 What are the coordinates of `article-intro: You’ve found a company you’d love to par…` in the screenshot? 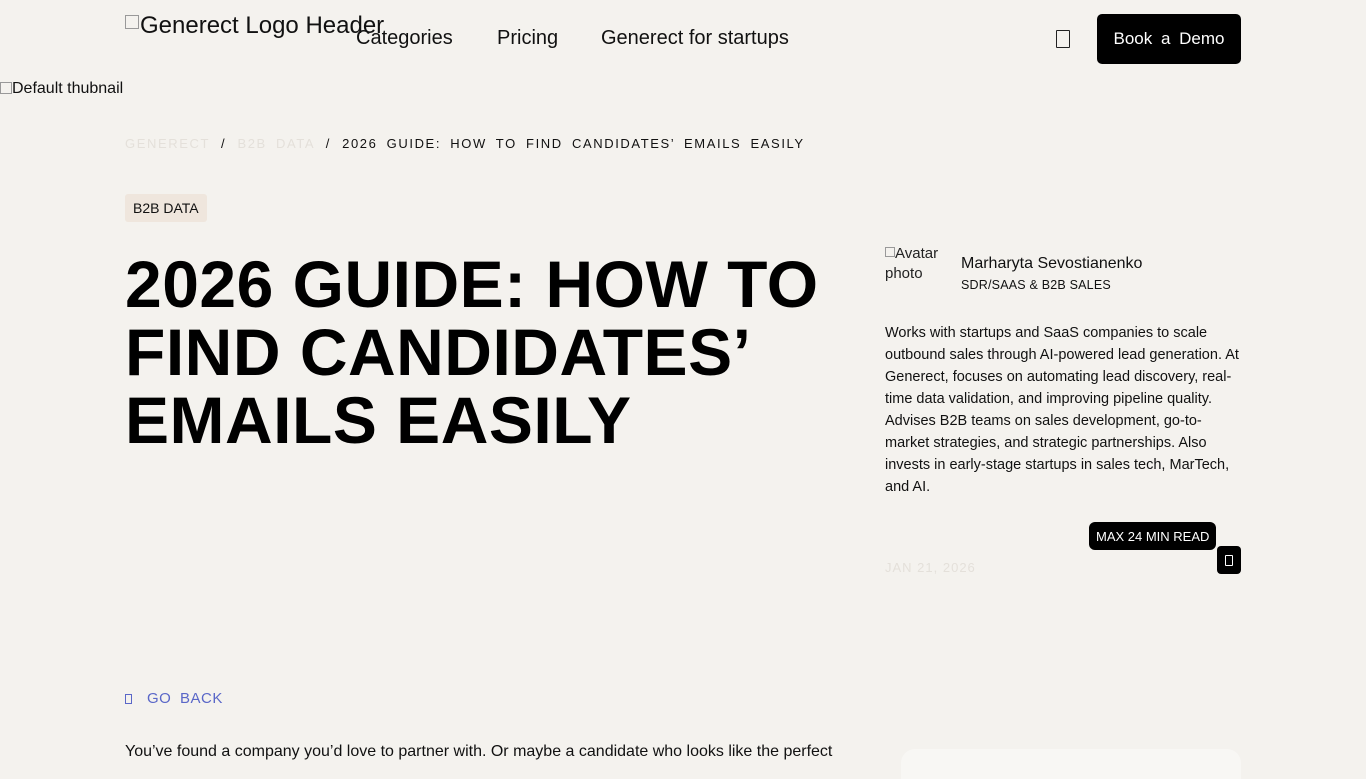 It's located at (479, 751).